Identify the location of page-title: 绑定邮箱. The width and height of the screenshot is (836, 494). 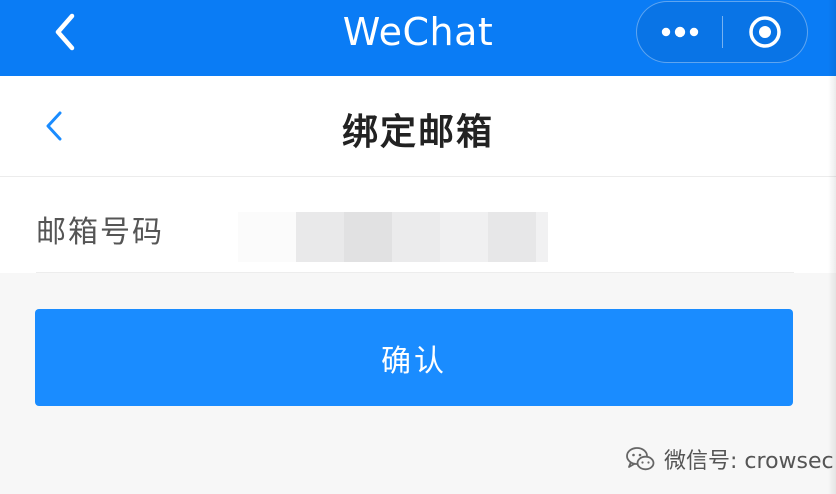
(417, 132).